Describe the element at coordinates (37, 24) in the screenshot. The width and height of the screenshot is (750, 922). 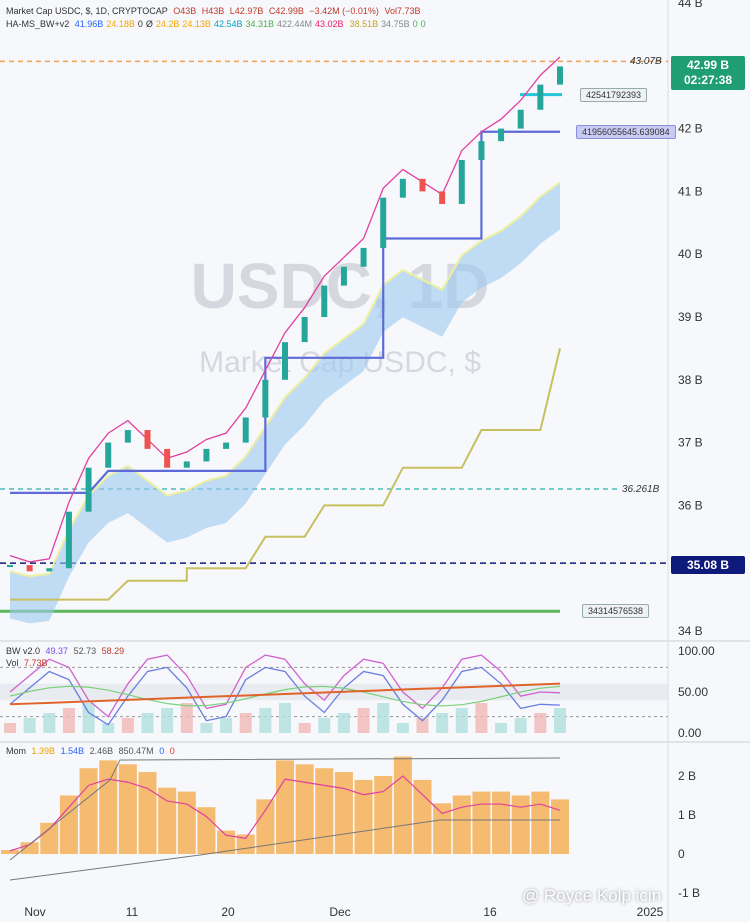
I see `indicator-name: HA-MS_BW+v2` at that location.